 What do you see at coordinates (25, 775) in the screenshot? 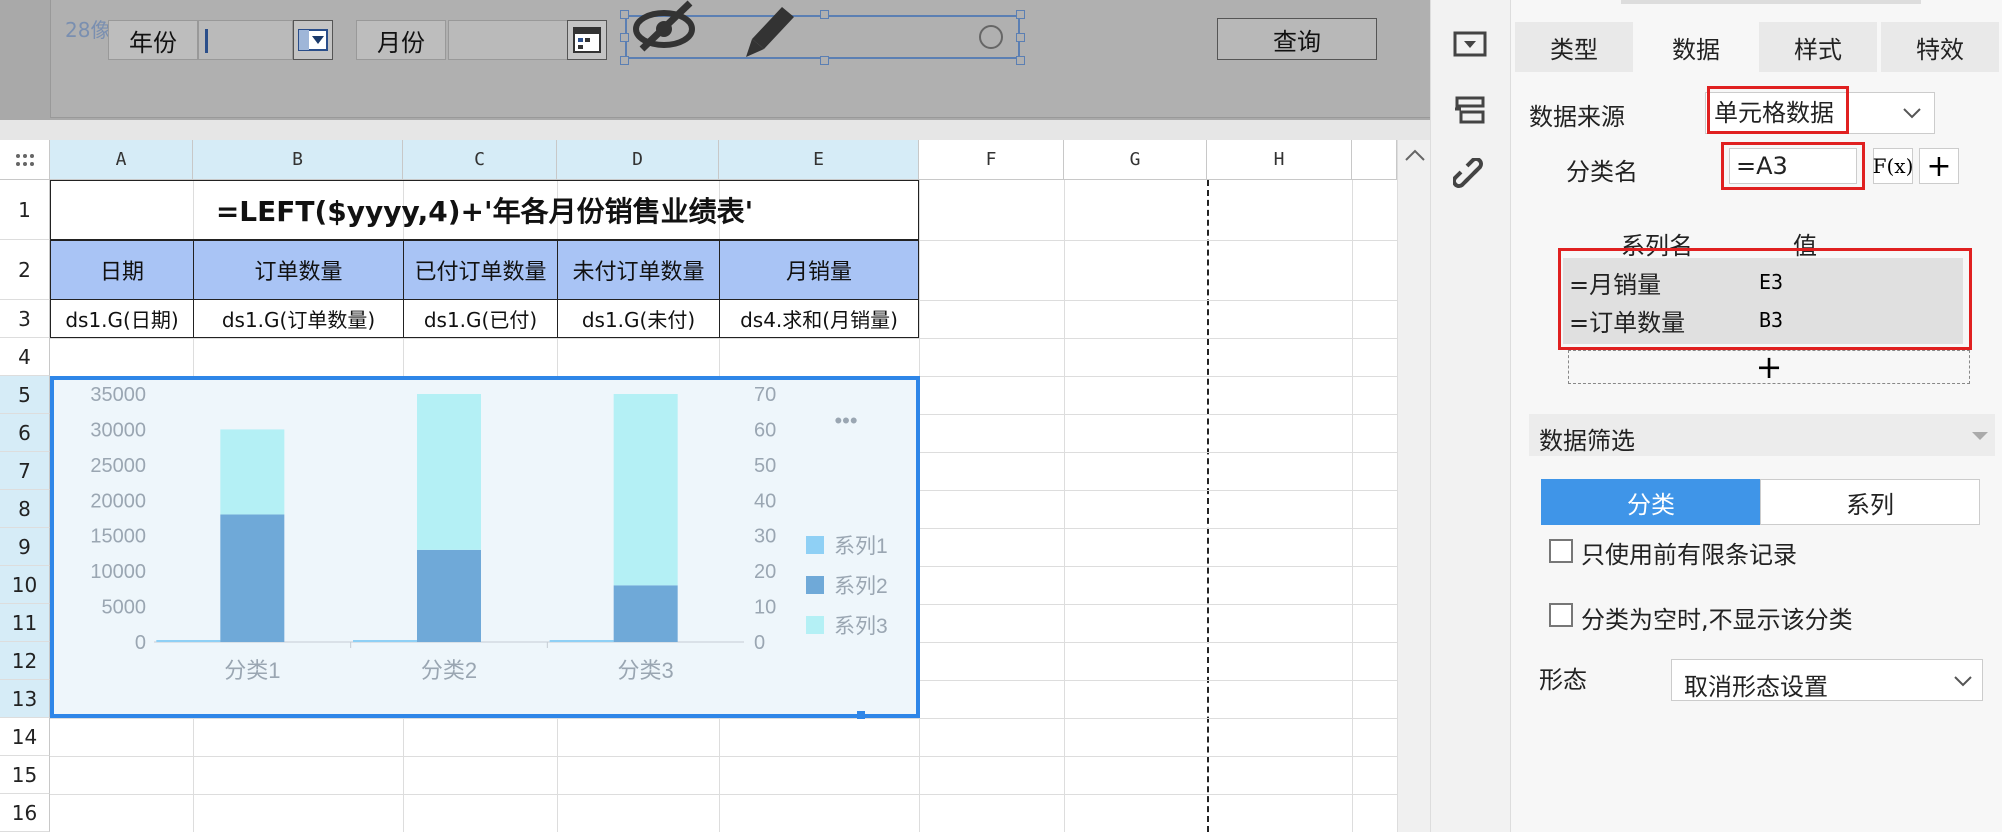
I see `row-header: 15` at bounding box center [25, 775].